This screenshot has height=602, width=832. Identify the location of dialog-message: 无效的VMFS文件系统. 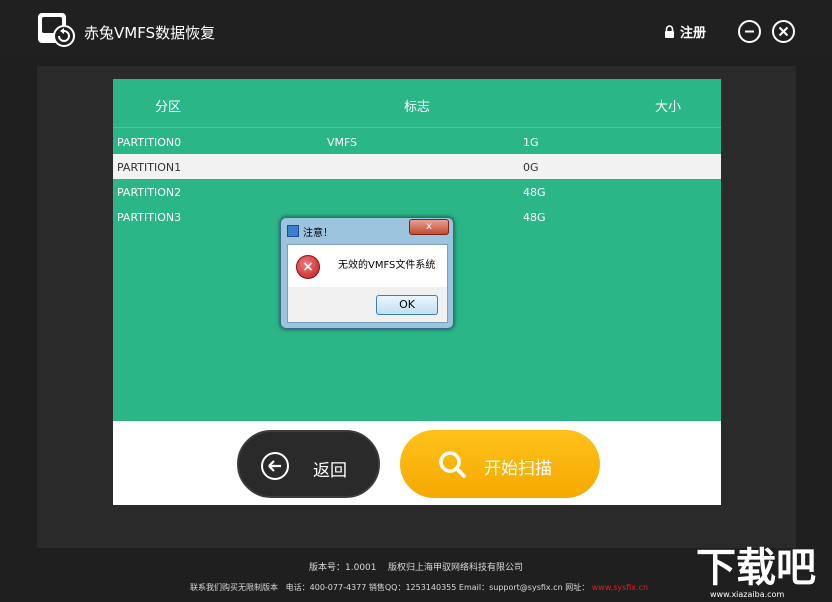
(387, 265).